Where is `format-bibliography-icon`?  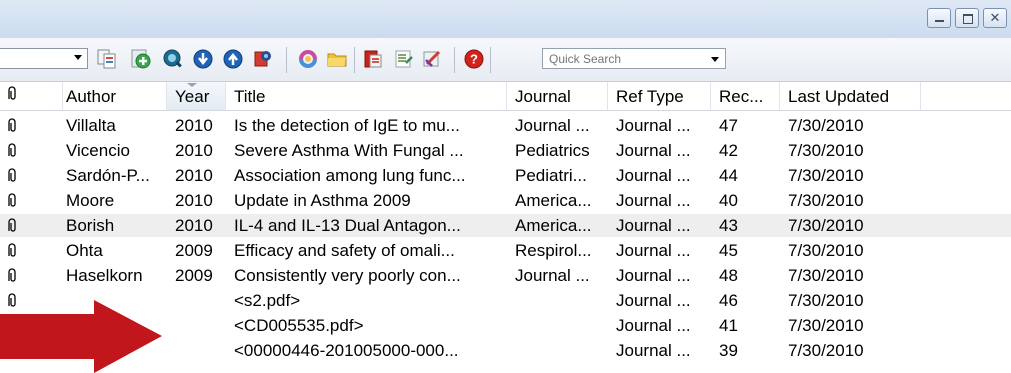 format-bibliography-icon is located at coordinates (404, 59).